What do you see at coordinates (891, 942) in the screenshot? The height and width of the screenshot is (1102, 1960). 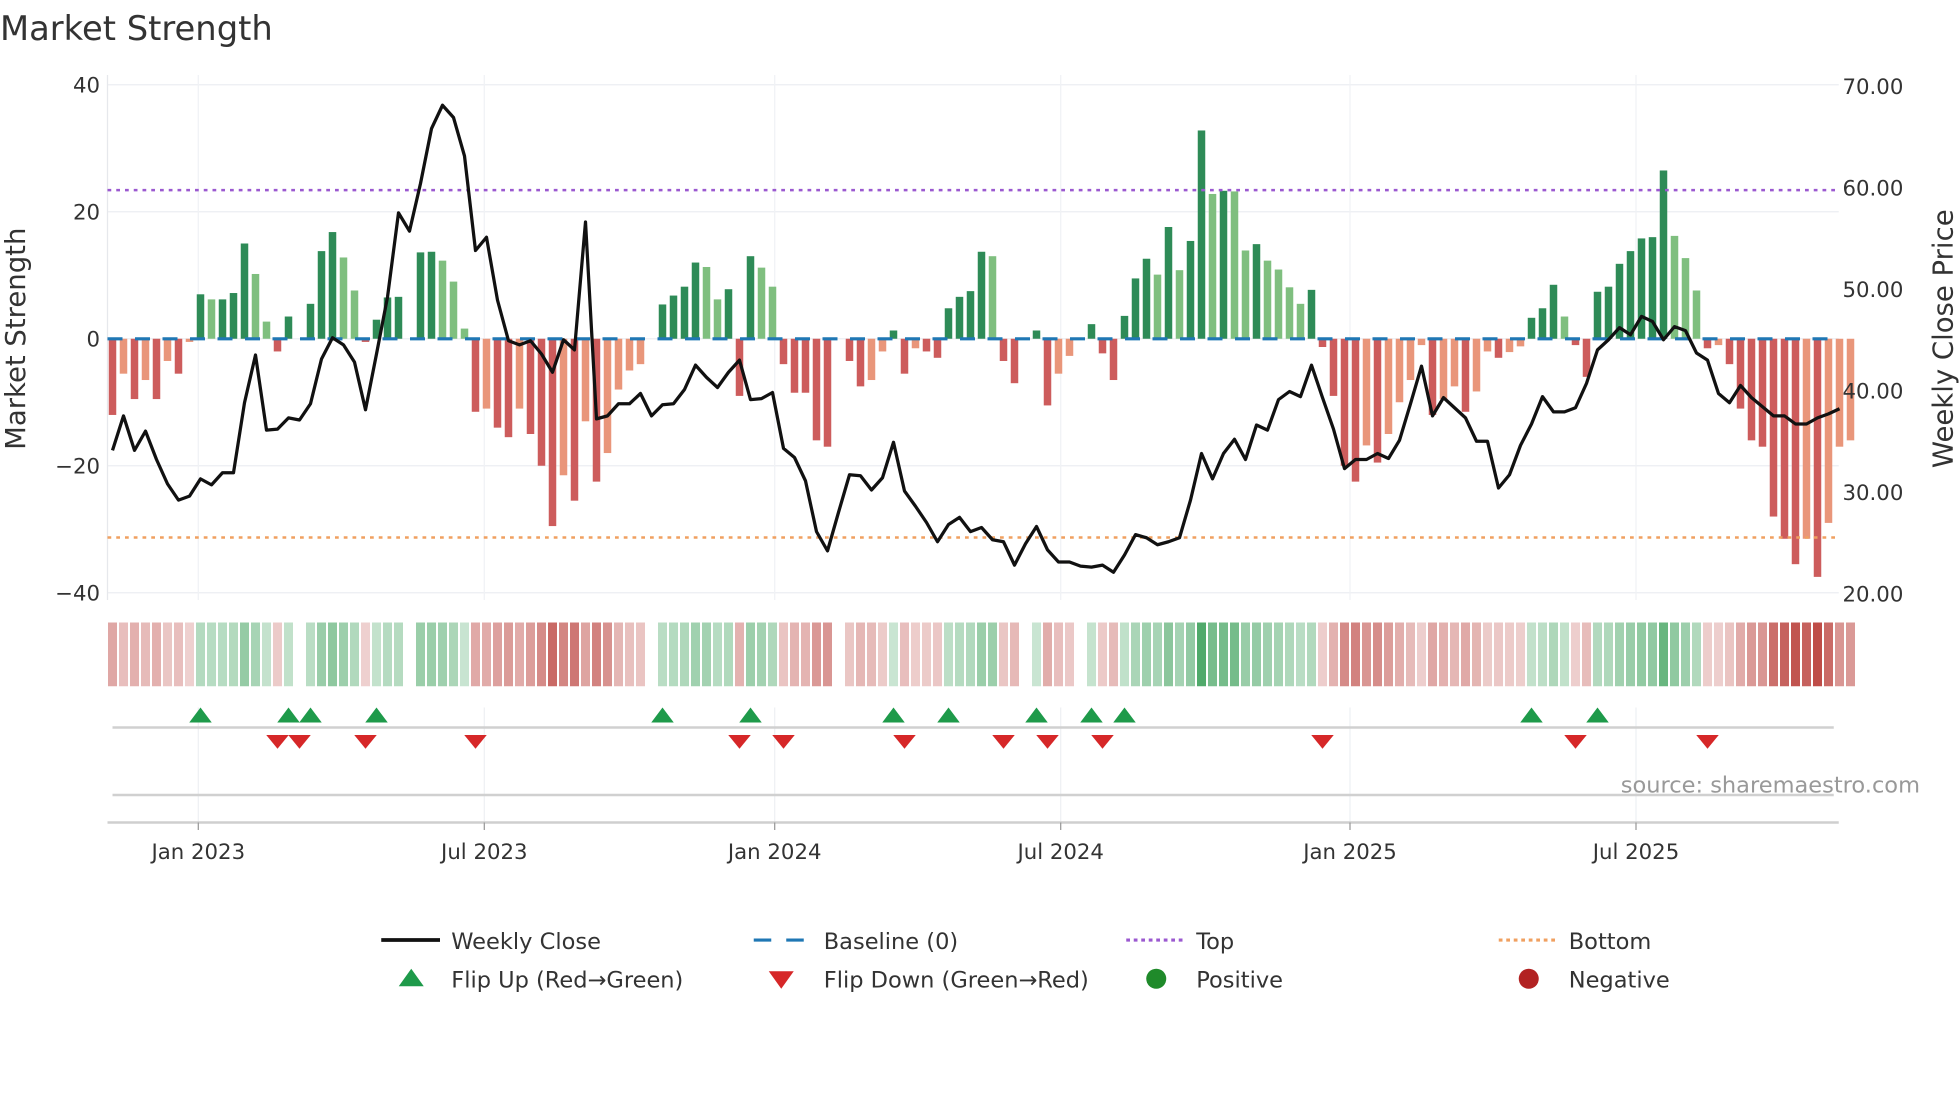 I see `legend-label: Baseline (0)` at bounding box center [891, 942].